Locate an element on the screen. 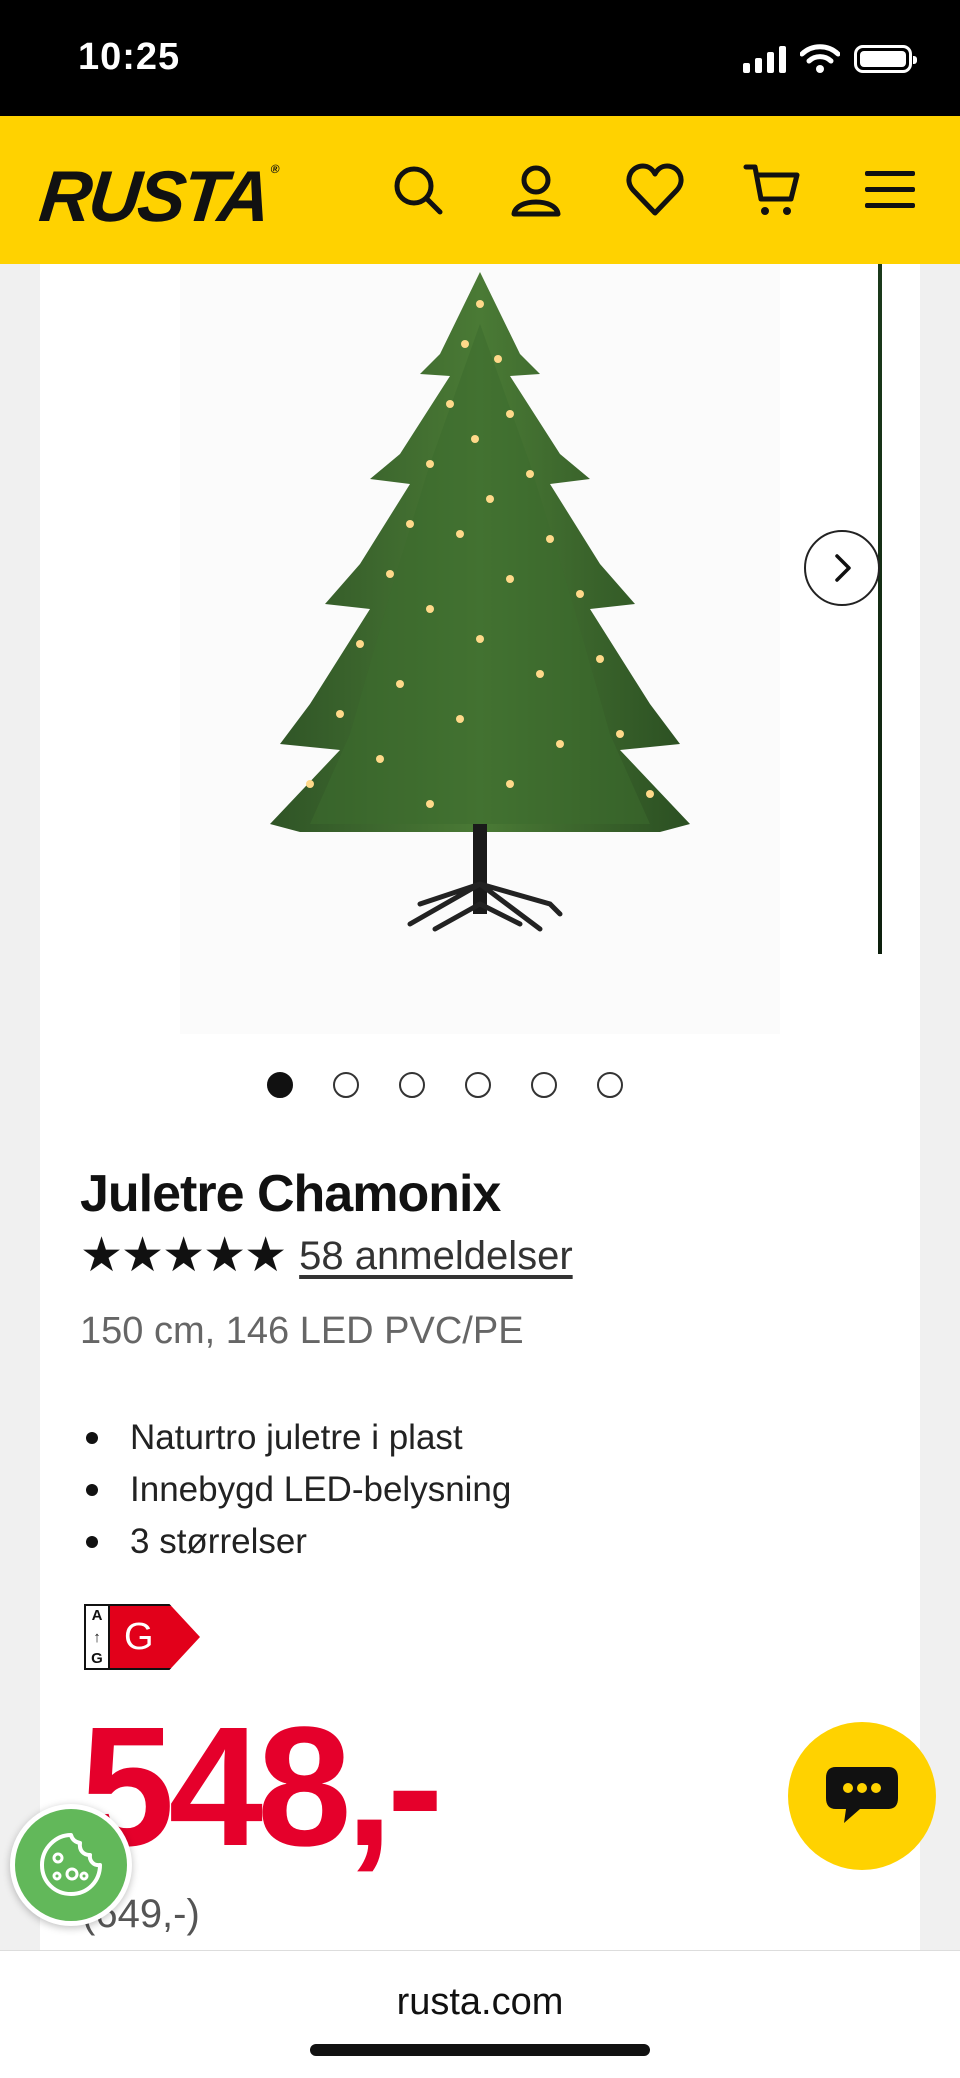 This screenshot has width=960, height=2078. rating-row: ★★★★★ 58 anmeldelser is located at coordinates (326, 1256).